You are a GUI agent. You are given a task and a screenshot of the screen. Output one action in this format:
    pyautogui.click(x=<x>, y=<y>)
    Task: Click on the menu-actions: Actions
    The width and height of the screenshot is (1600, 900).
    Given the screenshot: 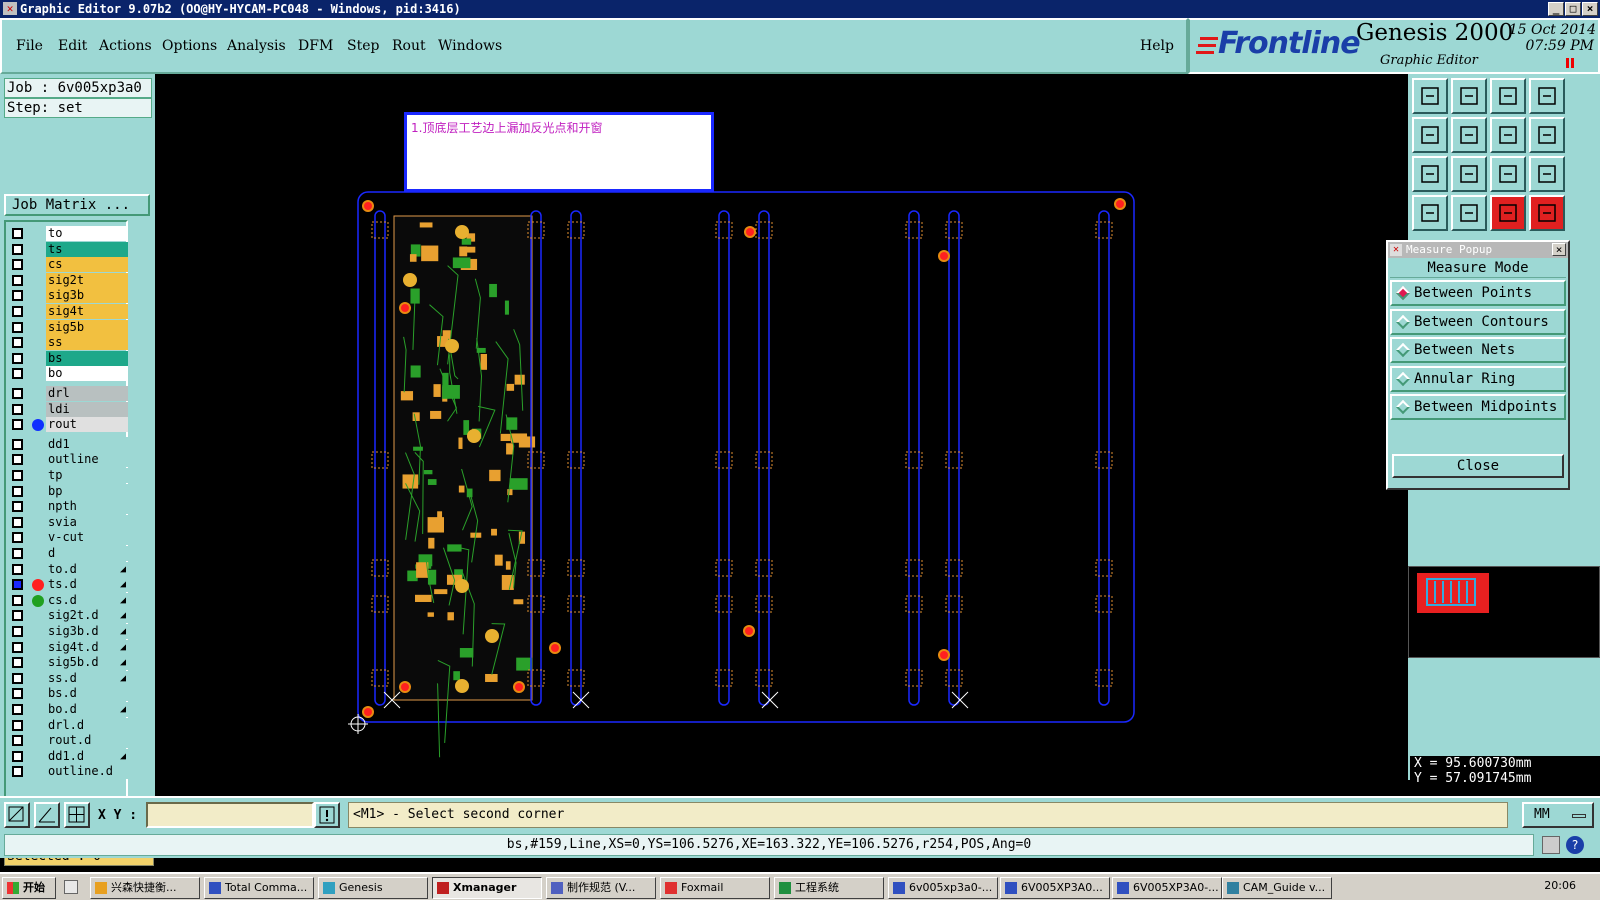 What is the action you would take?
    pyautogui.click(x=125, y=46)
    